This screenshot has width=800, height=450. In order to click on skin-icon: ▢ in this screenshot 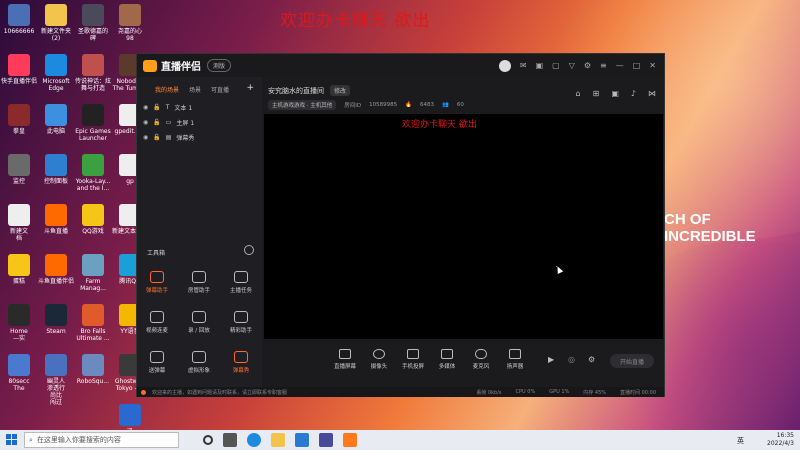, I will do `click(556, 65)`.